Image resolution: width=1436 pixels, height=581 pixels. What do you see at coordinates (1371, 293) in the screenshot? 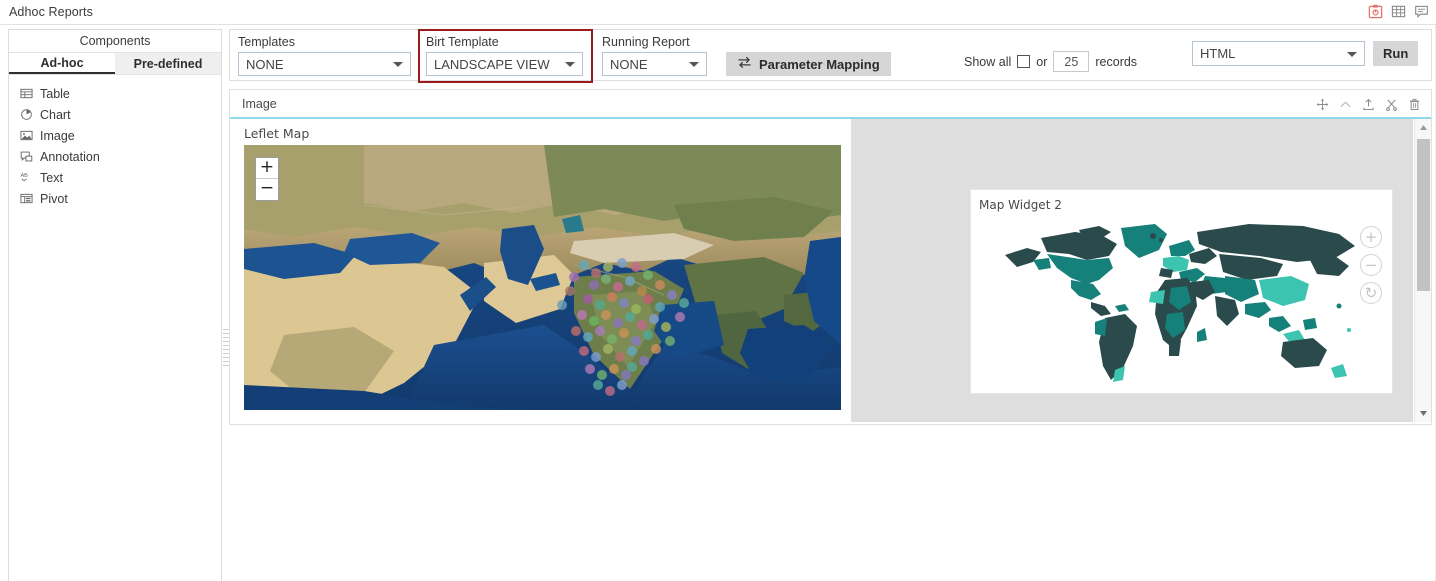
I see `map-reset-button: ↻` at bounding box center [1371, 293].